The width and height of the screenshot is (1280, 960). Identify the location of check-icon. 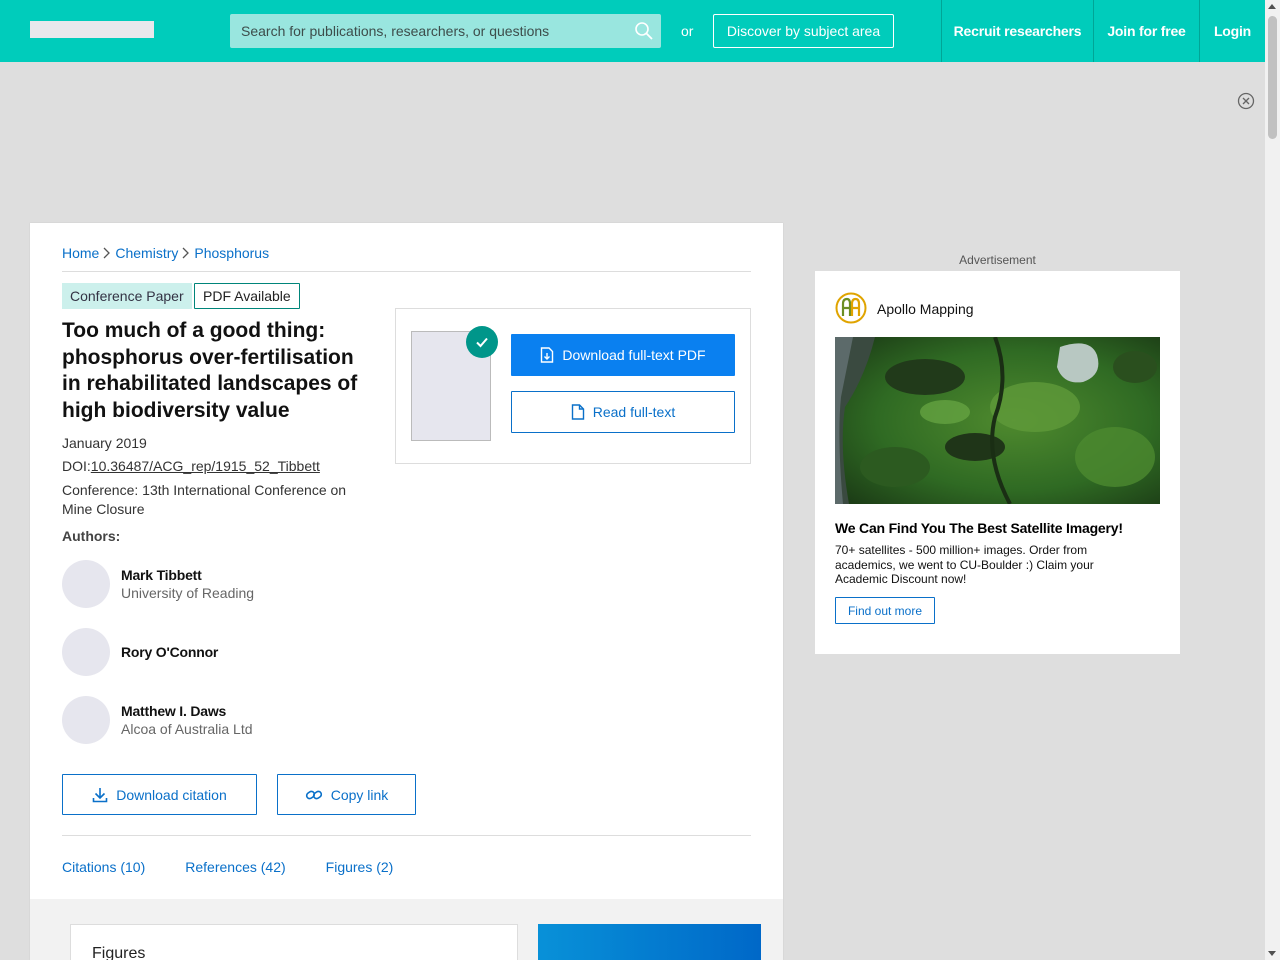
(482, 342).